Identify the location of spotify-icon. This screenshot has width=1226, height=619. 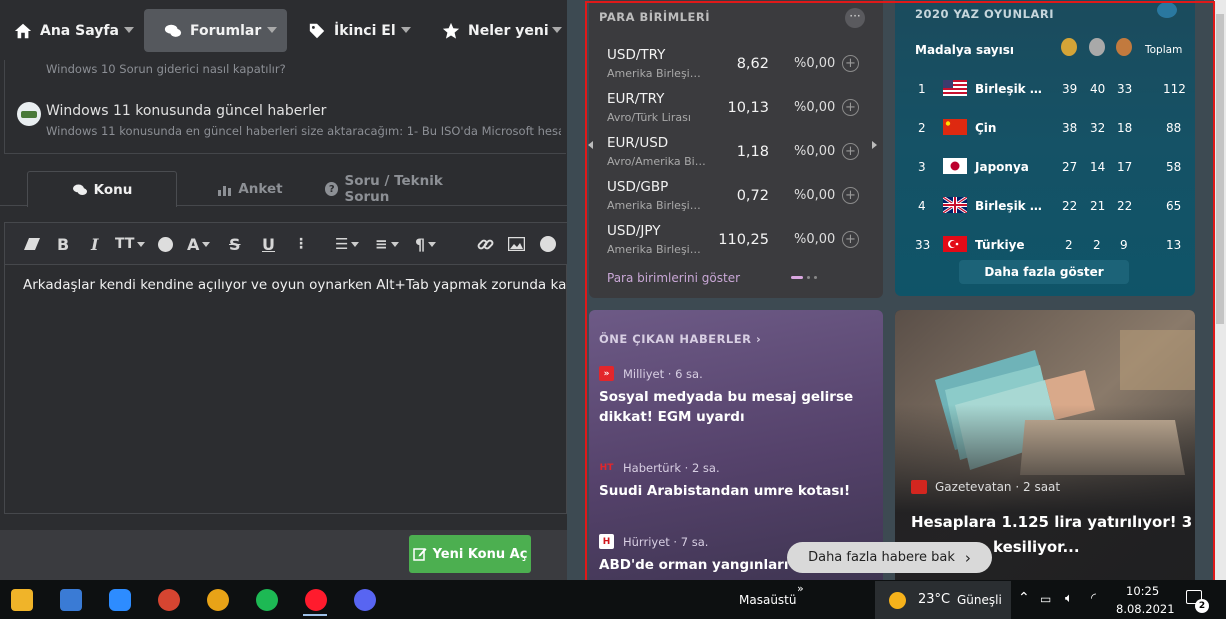
(267, 600).